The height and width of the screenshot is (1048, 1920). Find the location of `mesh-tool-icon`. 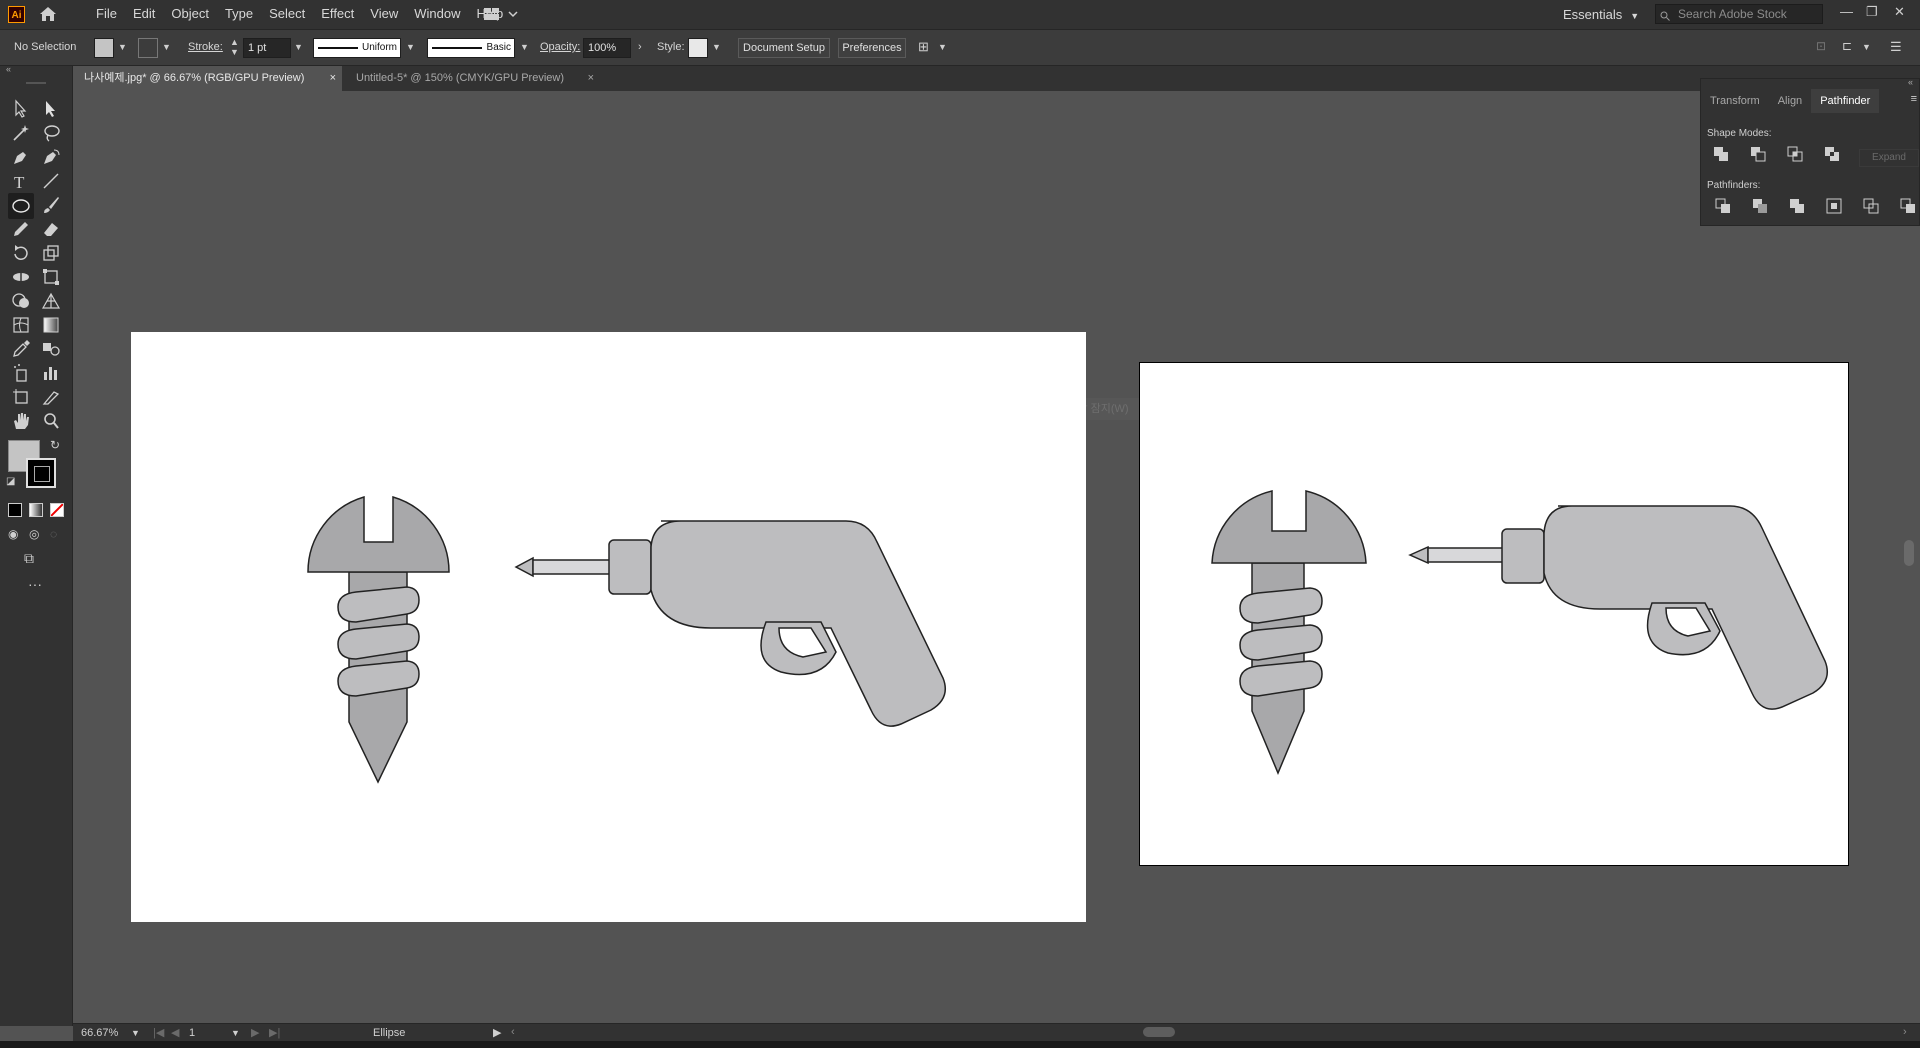

mesh-tool-icon is located at coordinates (21, 325).